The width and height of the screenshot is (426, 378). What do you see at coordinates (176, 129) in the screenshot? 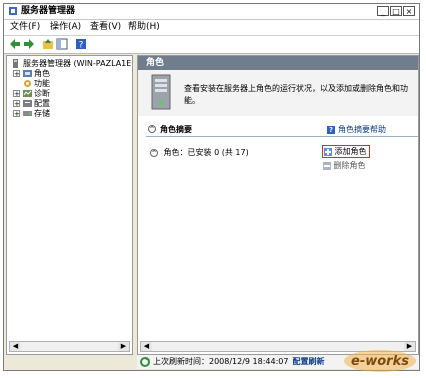
I see `section-title: 角色摘要` at bounding box center [176, 129].